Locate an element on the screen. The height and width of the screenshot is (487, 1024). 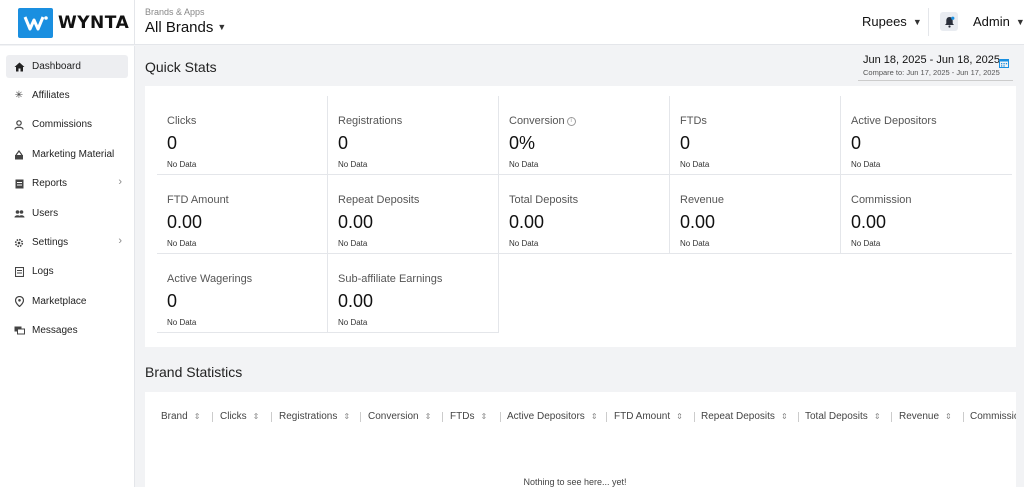
sidebar-item-label: Marketing Material is located at coordinates (73, 154).